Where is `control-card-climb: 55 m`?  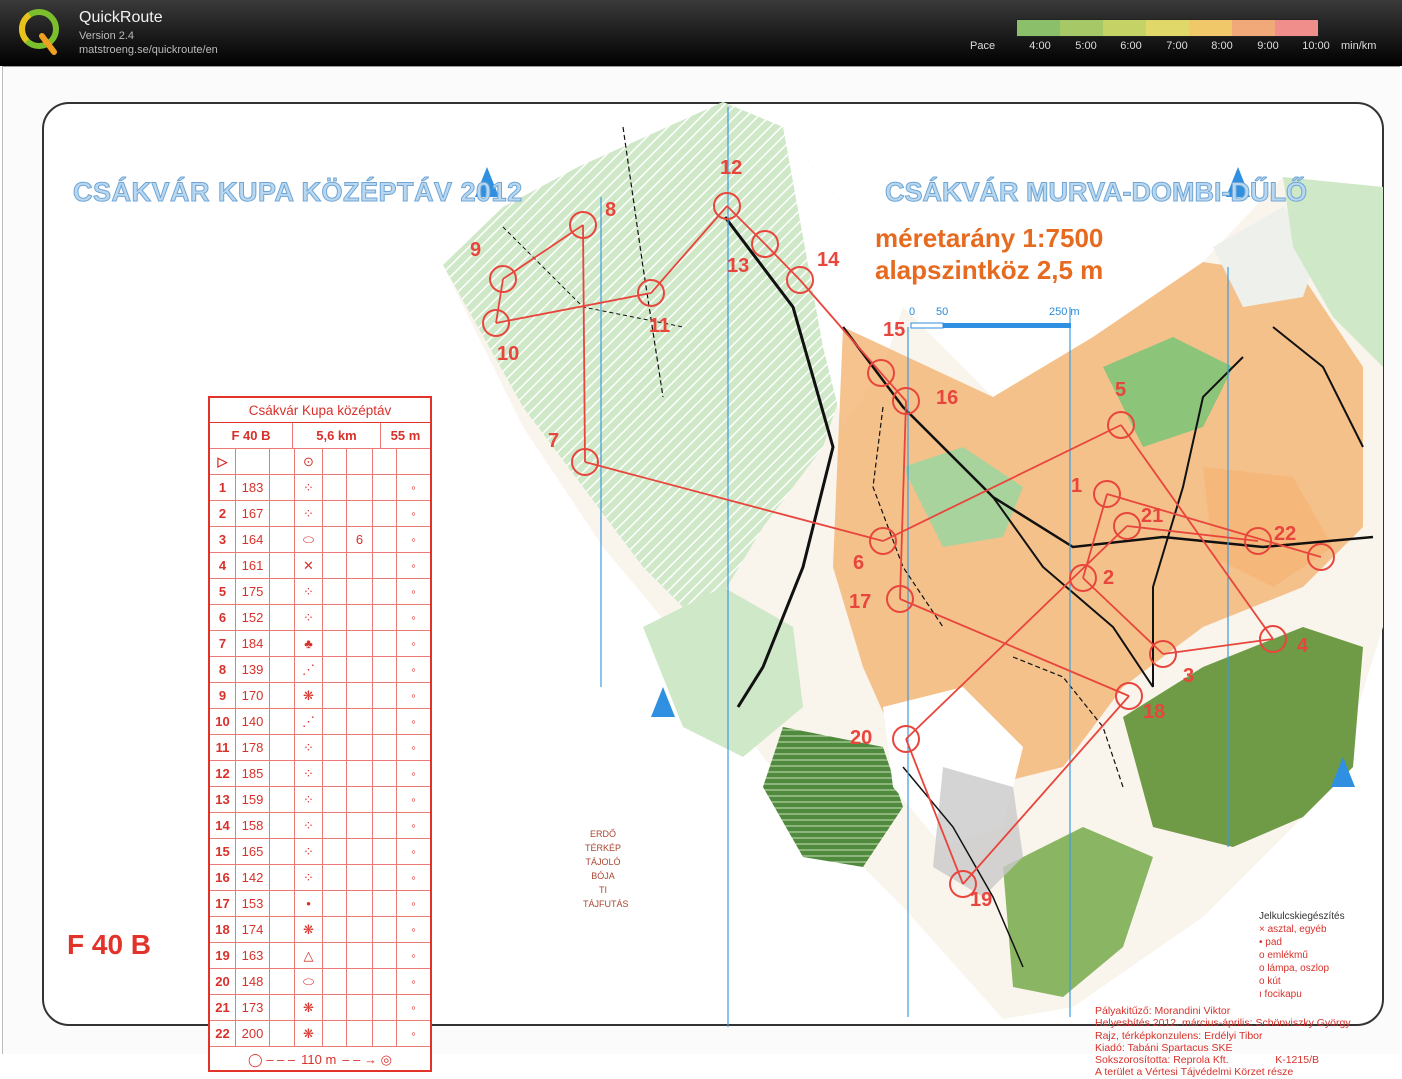 control-card-climb: 55 m is located at coordinates (405, 435).